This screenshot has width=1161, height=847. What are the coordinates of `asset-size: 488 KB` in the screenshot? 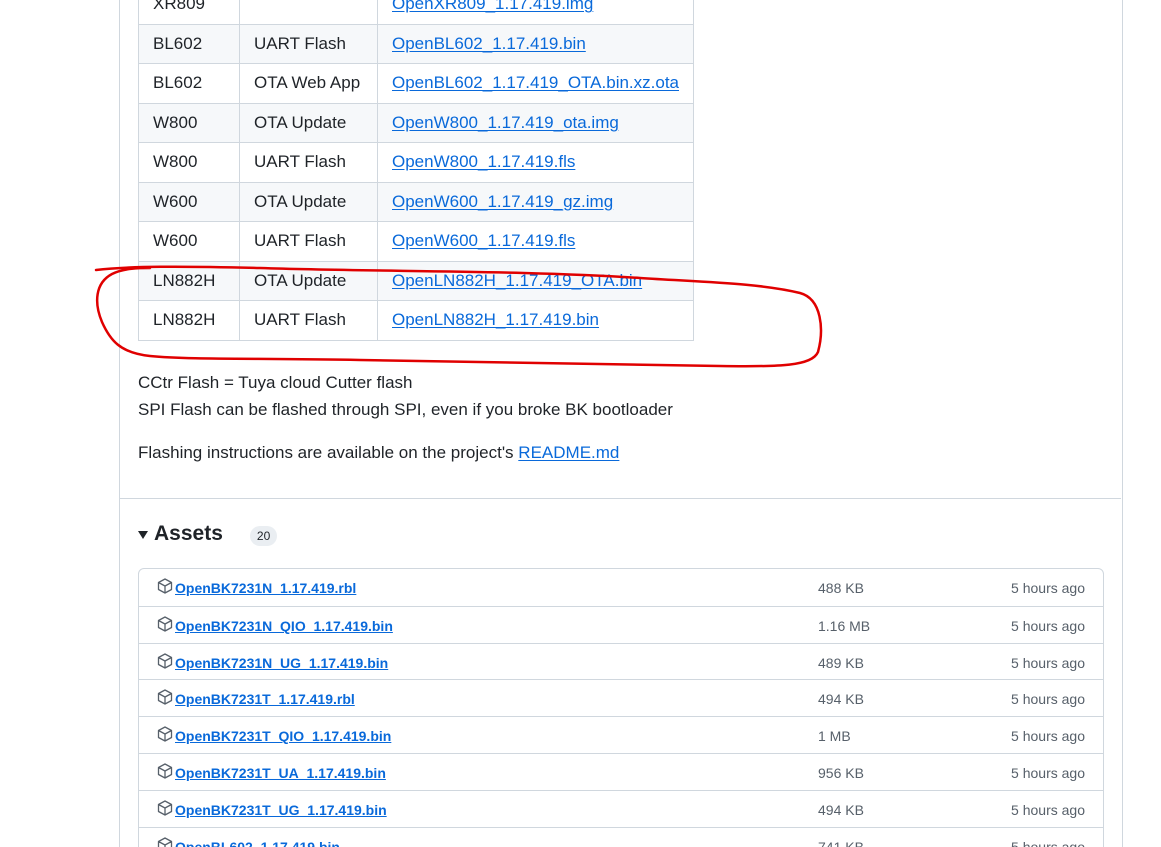 It's located at (841, 588).